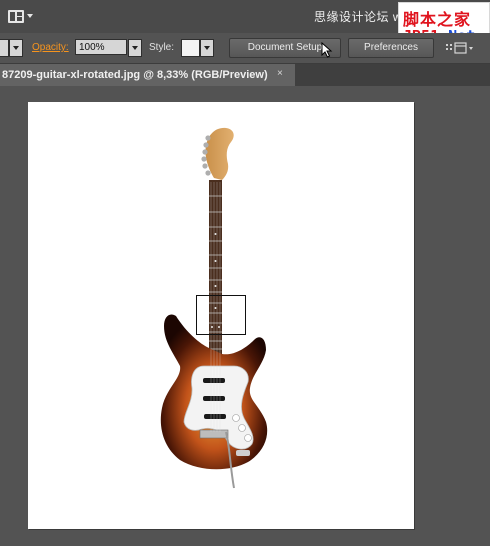 The width and height of the screenshot is (490, 546). Describe the element at coordinates (16, 16) in the screenshot. I see `workspace-switcher-icon` at that location.